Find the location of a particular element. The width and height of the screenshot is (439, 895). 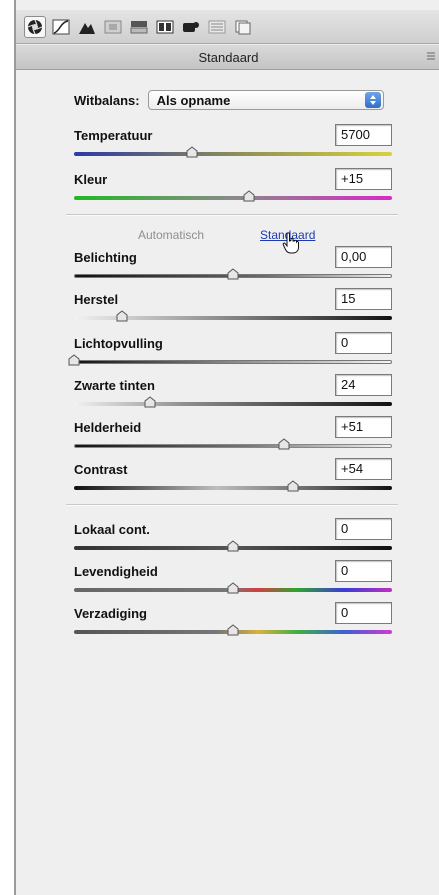

clarity-input: 0 is located at coordinates (363, 529).